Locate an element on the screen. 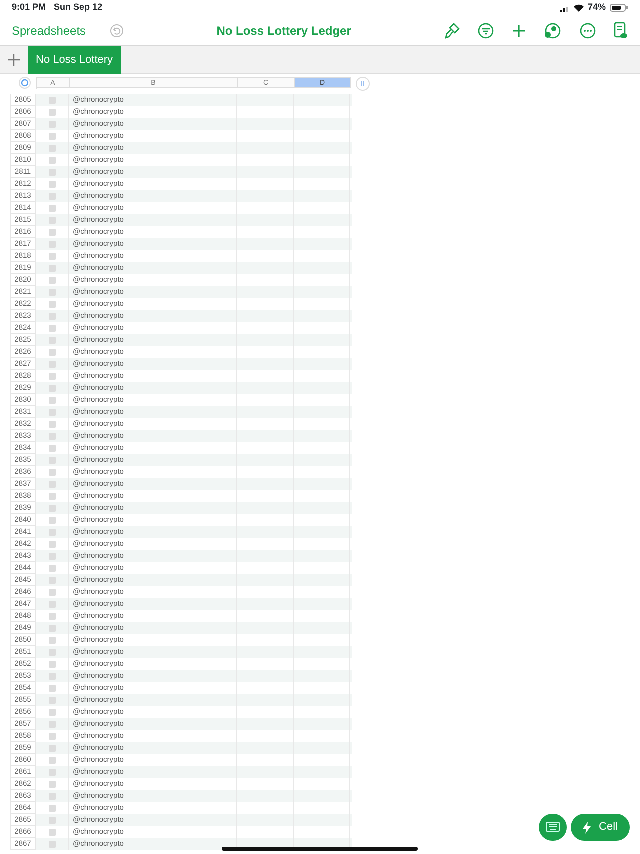 Image resolution: width=640 pixels, height=854 pixels. collaborate-icon is located at coordinates (553, 30).